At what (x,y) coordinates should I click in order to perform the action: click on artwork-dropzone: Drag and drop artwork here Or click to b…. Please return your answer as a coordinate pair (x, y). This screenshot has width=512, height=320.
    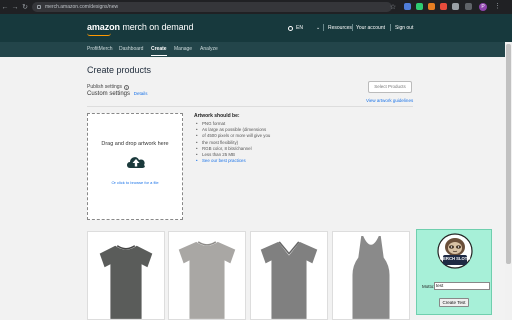
    Looking at the image, I should click on (135, 166).